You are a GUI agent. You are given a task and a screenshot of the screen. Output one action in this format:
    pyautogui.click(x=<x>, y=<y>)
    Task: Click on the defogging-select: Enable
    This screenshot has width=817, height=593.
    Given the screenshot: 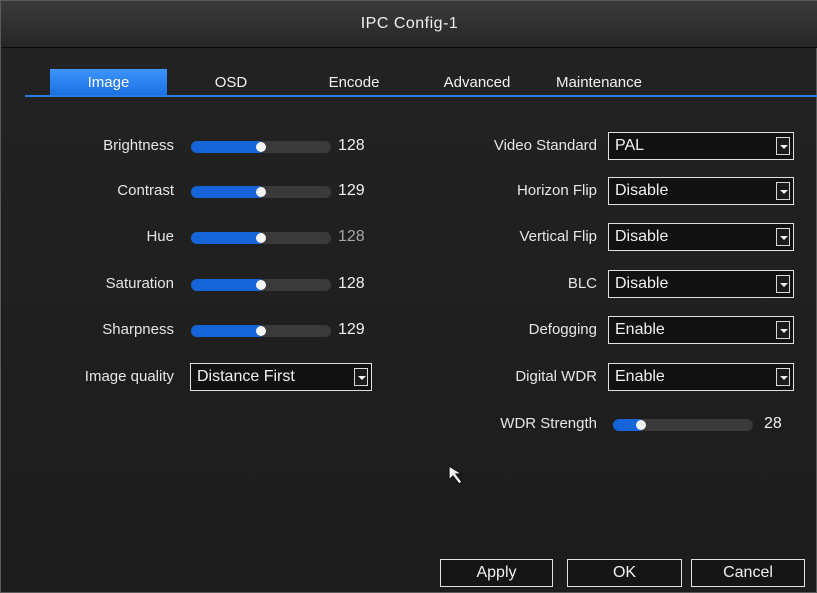 What is the action you would take?
    pyautogui.click(x=701, y=330)
    